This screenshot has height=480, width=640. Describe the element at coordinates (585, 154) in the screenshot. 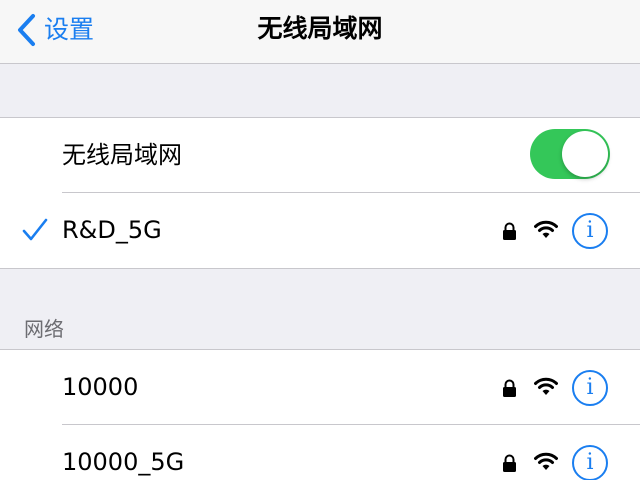

I see `toggle-knob` at that location.